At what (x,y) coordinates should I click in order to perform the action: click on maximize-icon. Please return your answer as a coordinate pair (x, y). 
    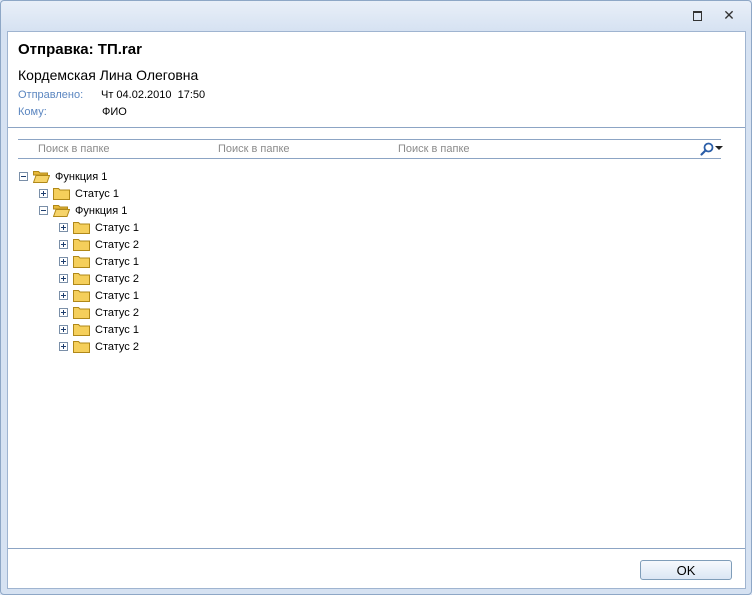
    Looking at the image, I should click on (697, 16).